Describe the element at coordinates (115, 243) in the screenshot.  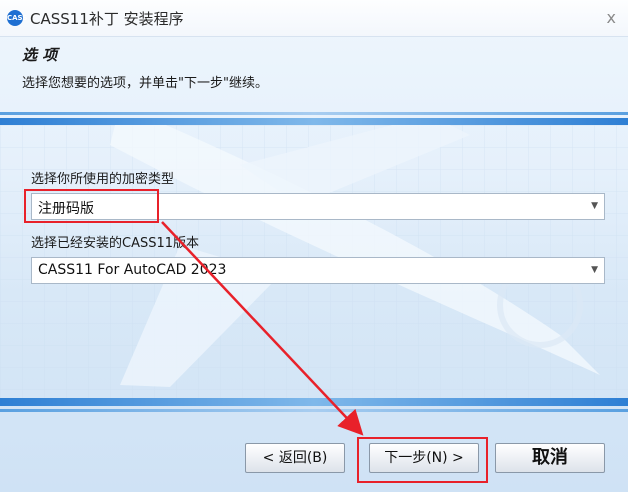
I see `cass-version-label: 选择已经安装的CASS11版本` at that location.